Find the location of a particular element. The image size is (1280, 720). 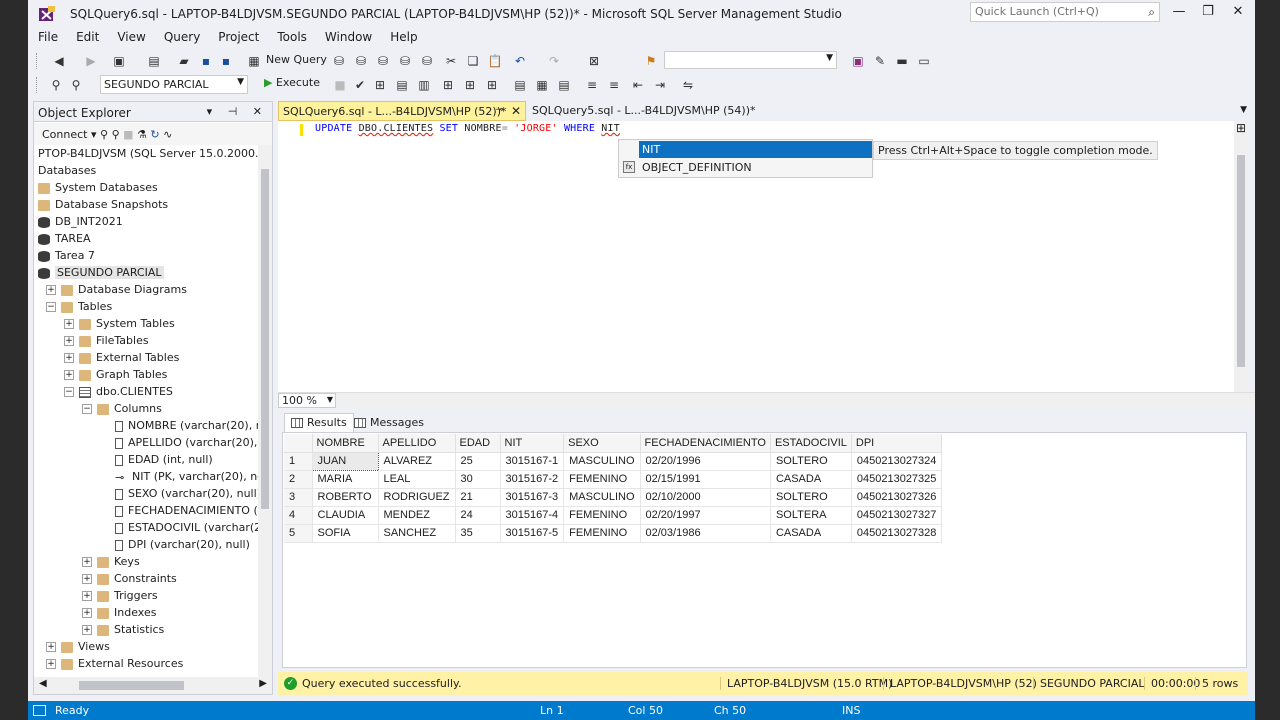

grid-cell: CLAUDIA is located at coordinates (345, 515).